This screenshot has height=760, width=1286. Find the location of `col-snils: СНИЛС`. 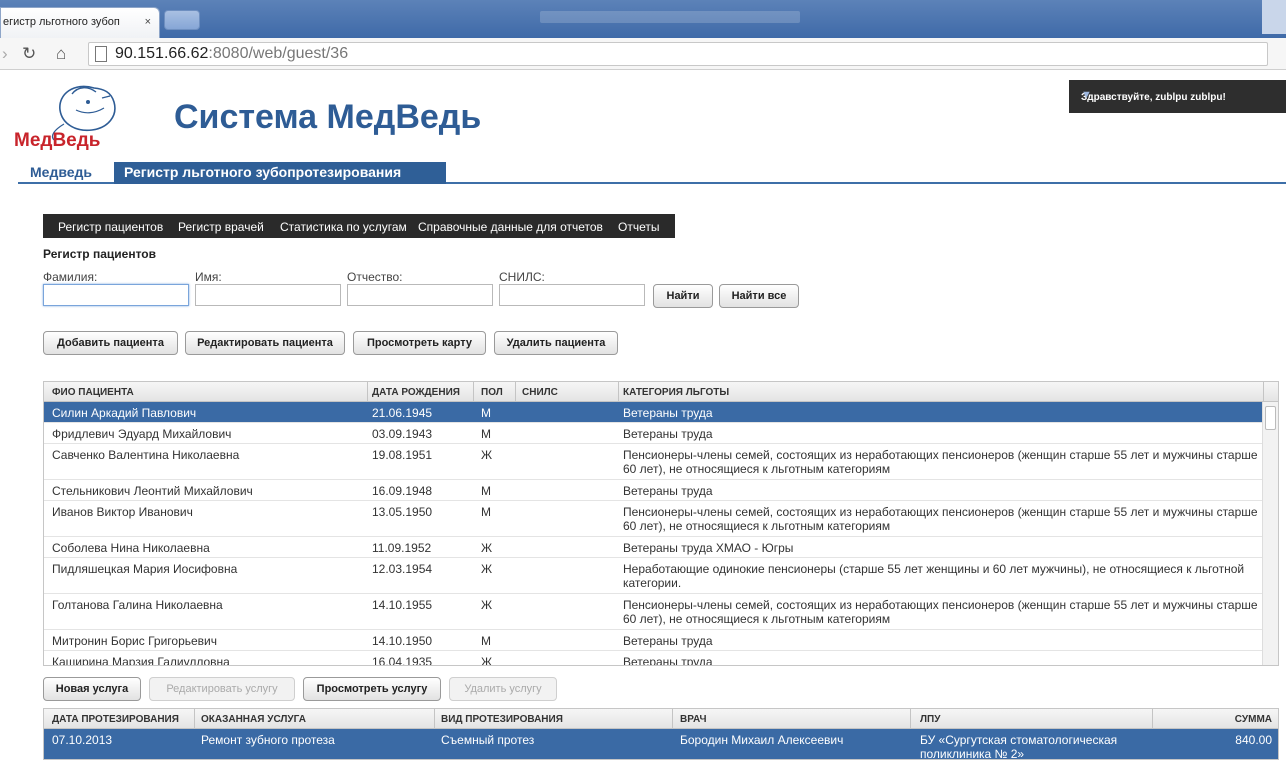

col-snils: СНИЛС is located at coordinates (540, 392).